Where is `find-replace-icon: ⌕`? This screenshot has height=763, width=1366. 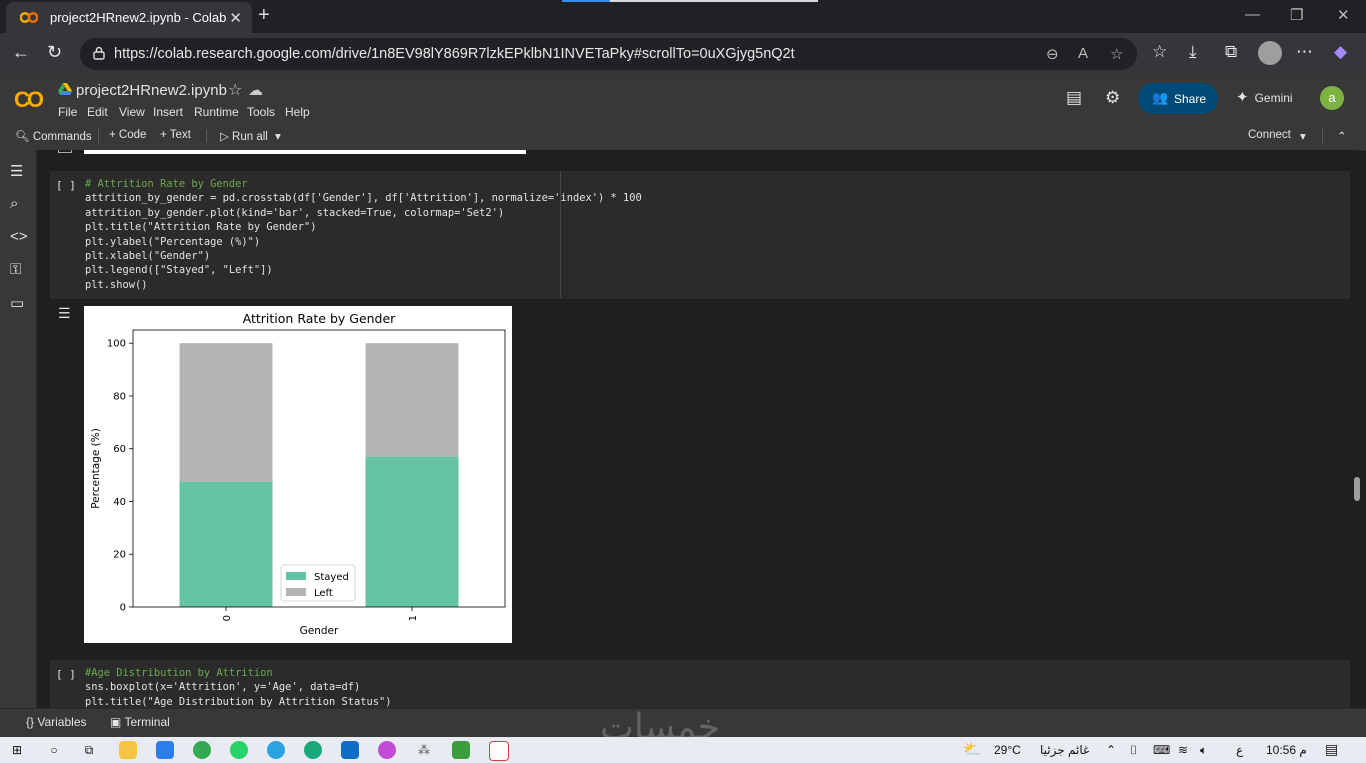 find-replace-icon: ⌕ is located at coordinates (14, 203).